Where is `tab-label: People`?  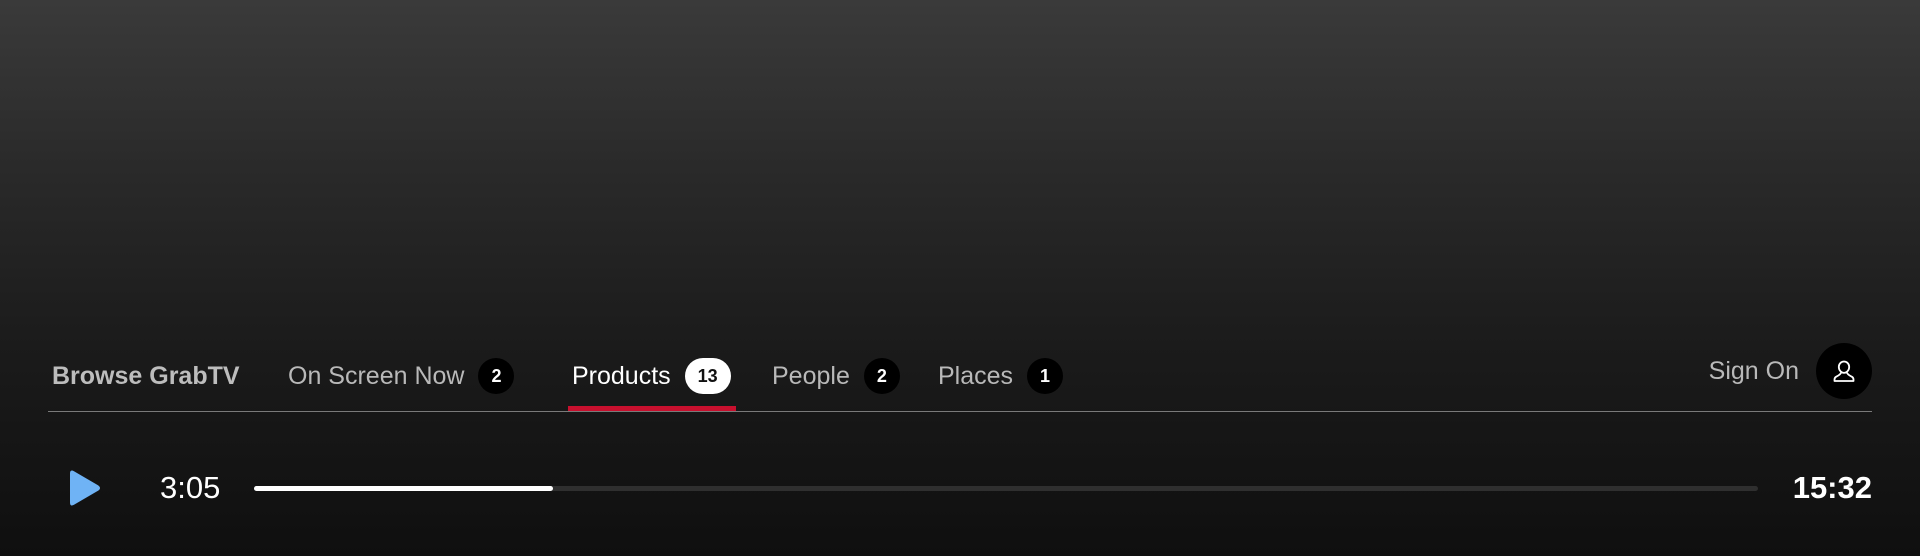 tab-label: People is located at coordinates (811, 375).